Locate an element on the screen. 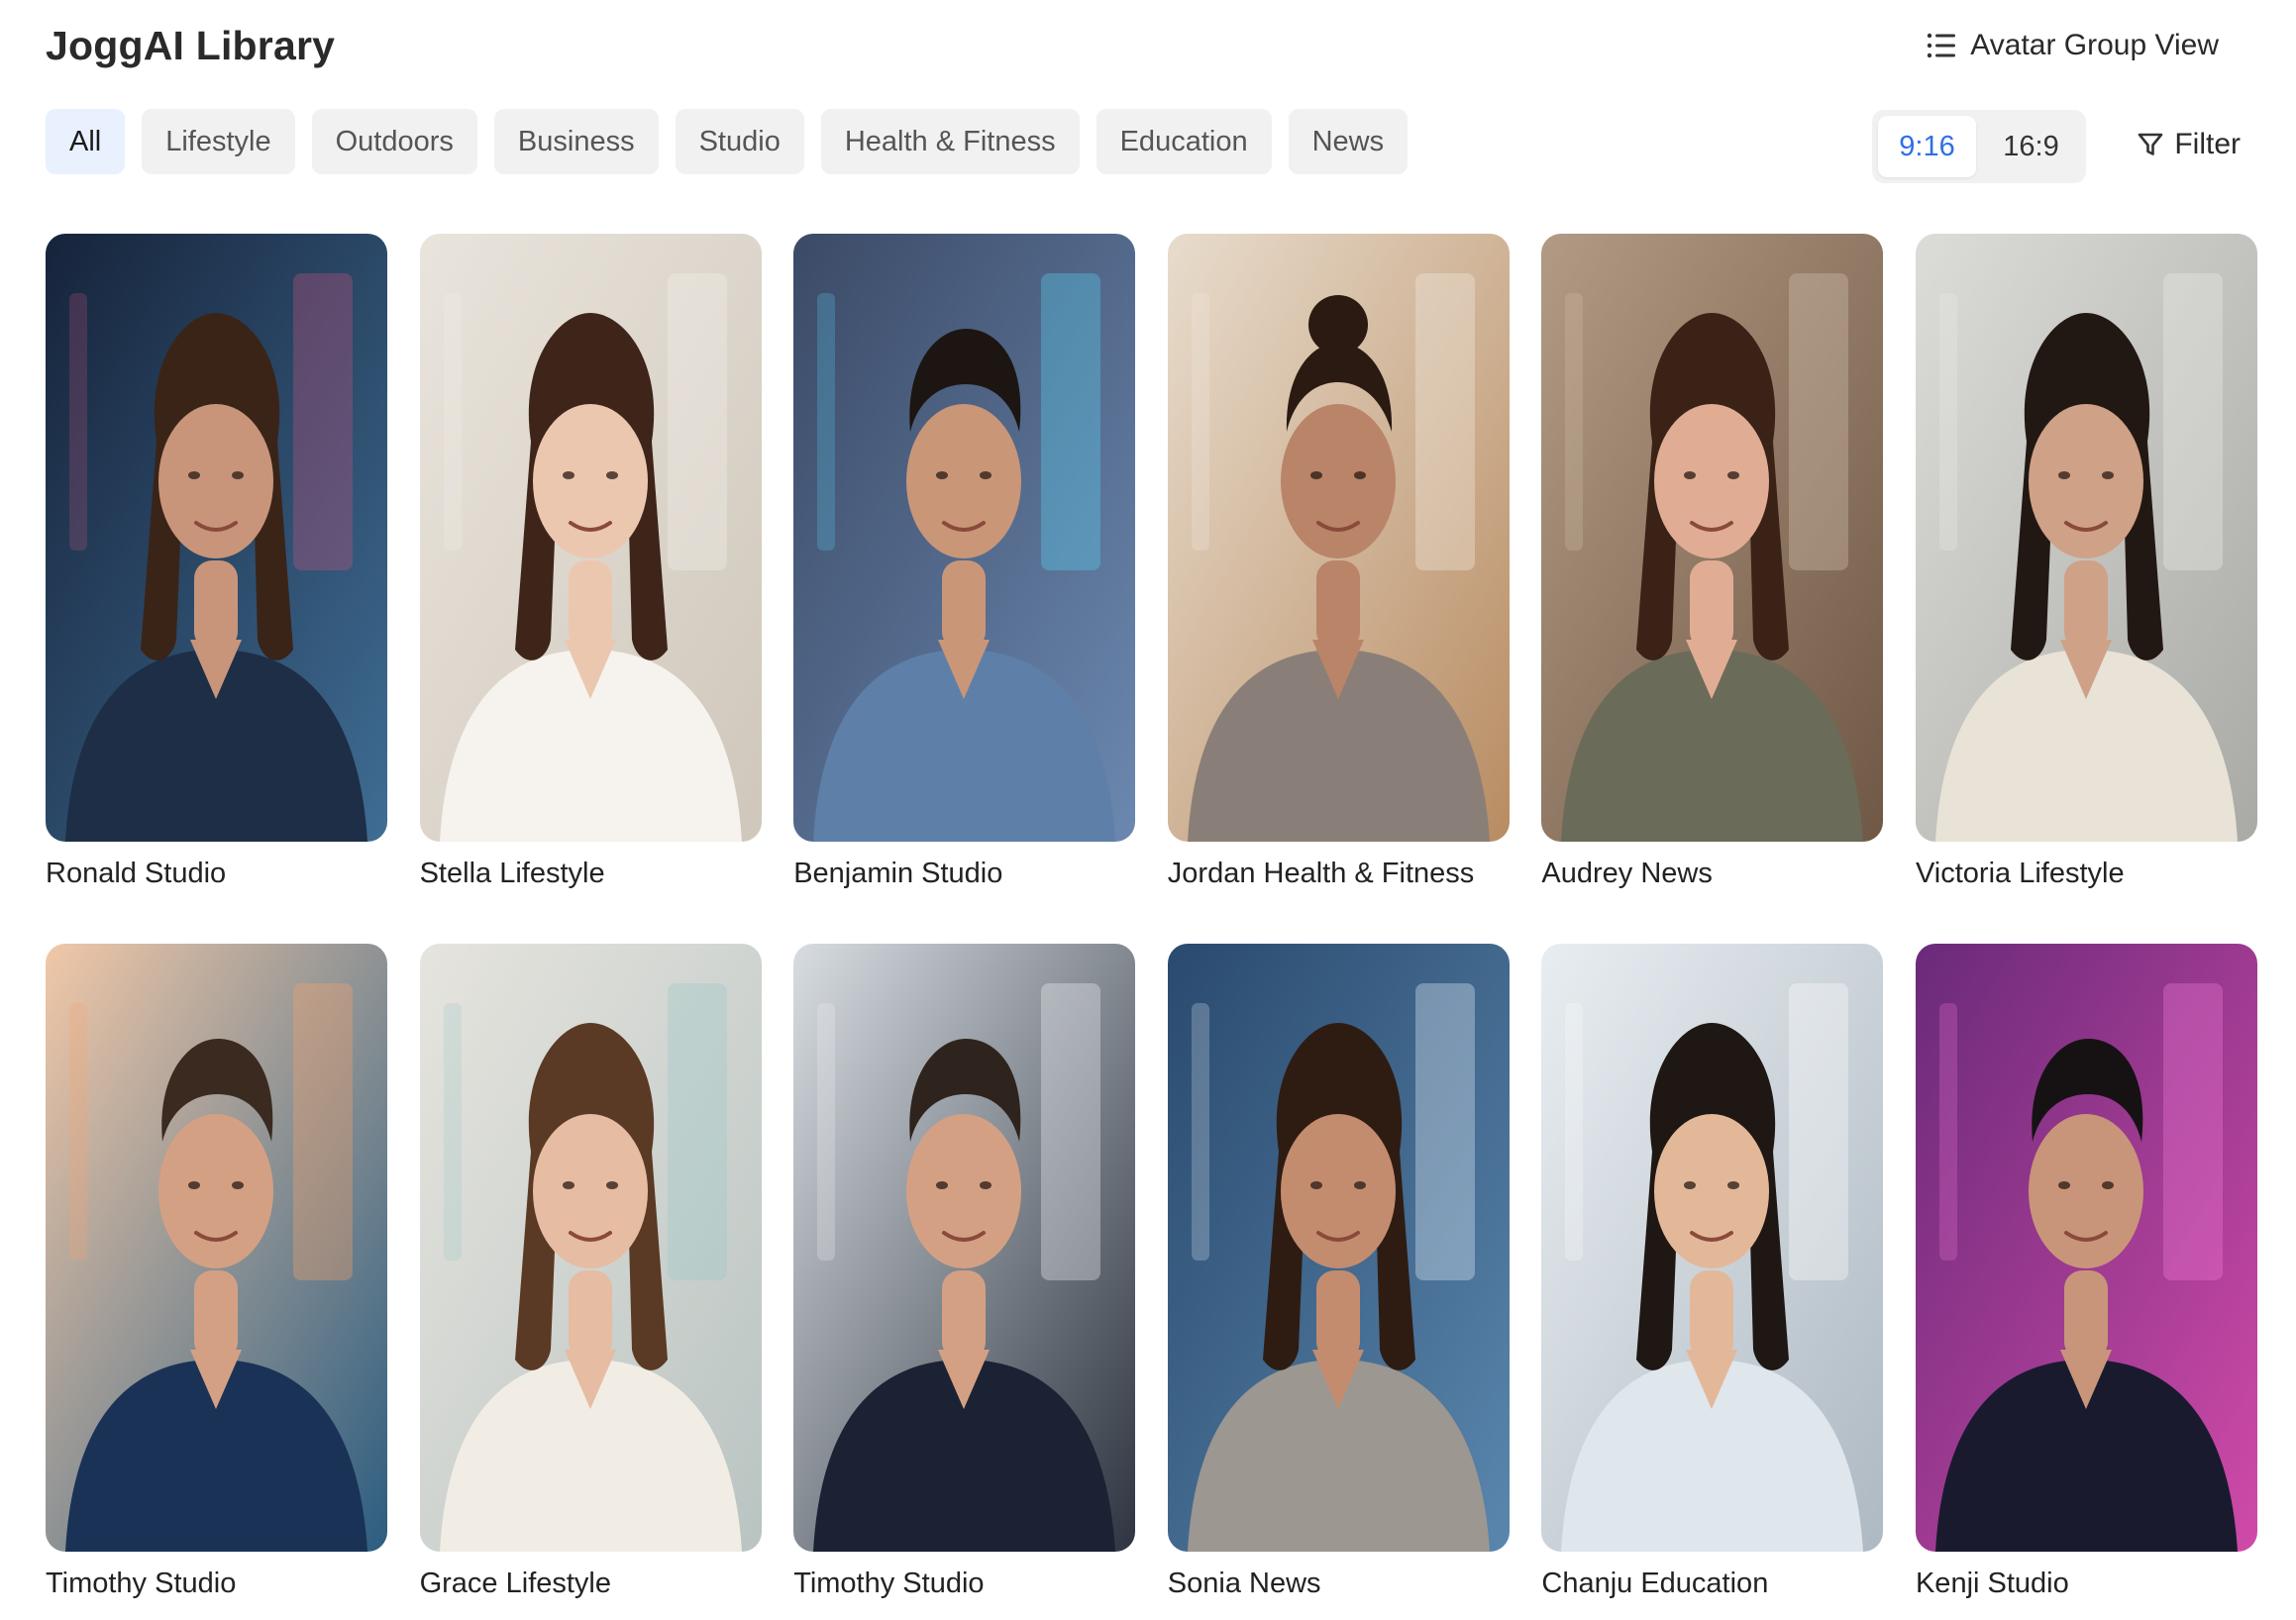  avatar-card: Kenji Studio is located at coordinates (2086, 1272).